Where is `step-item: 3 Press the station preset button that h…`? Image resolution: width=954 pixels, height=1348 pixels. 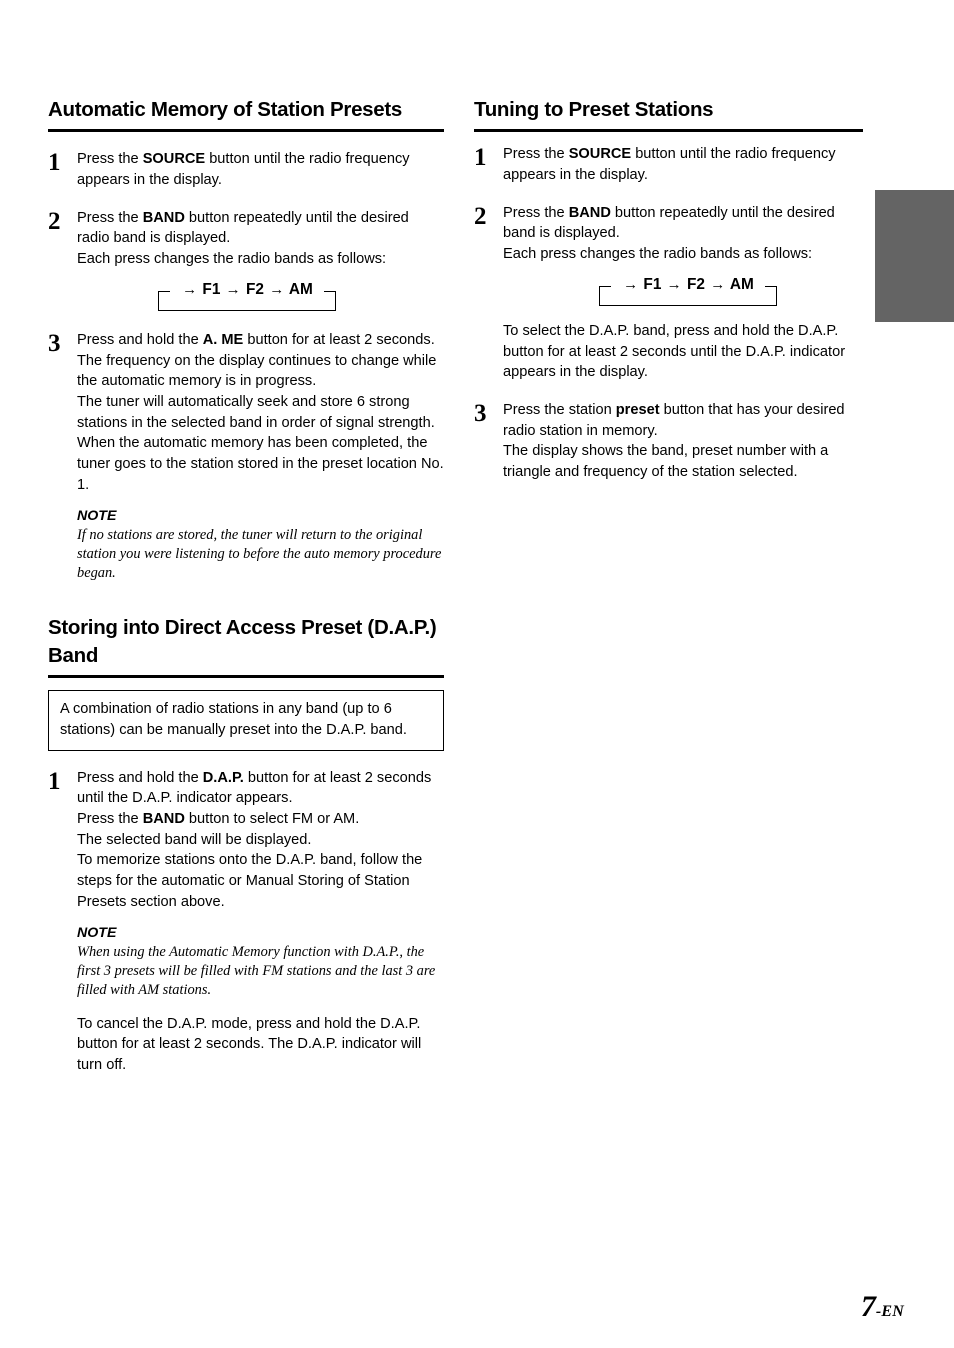
step-item: 3 Press the station preset button that h… is located at coordinates (668, 441).